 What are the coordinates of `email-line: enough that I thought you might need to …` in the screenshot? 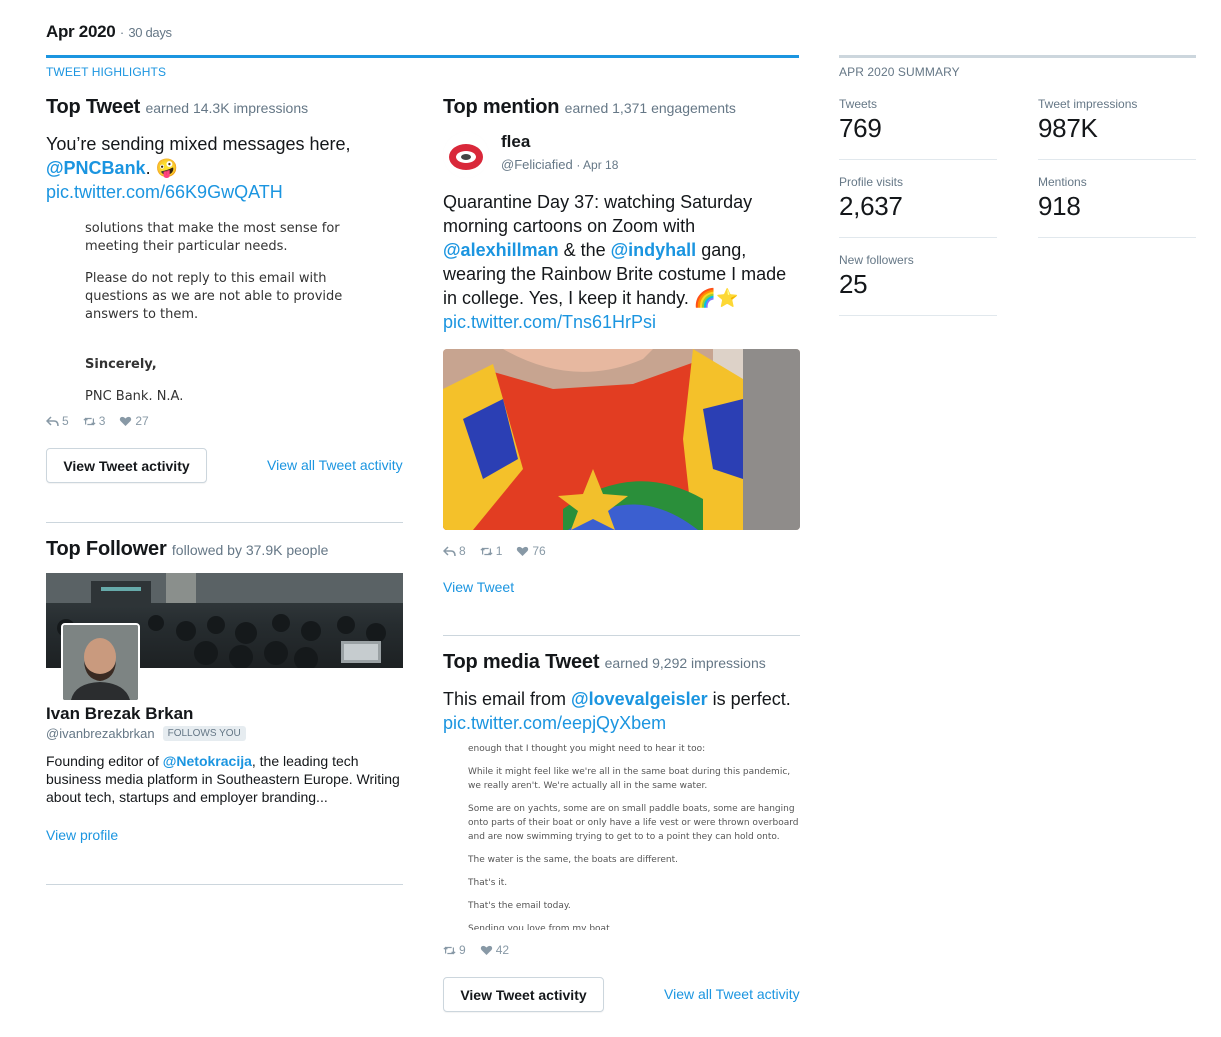 It's located at (587, 749).